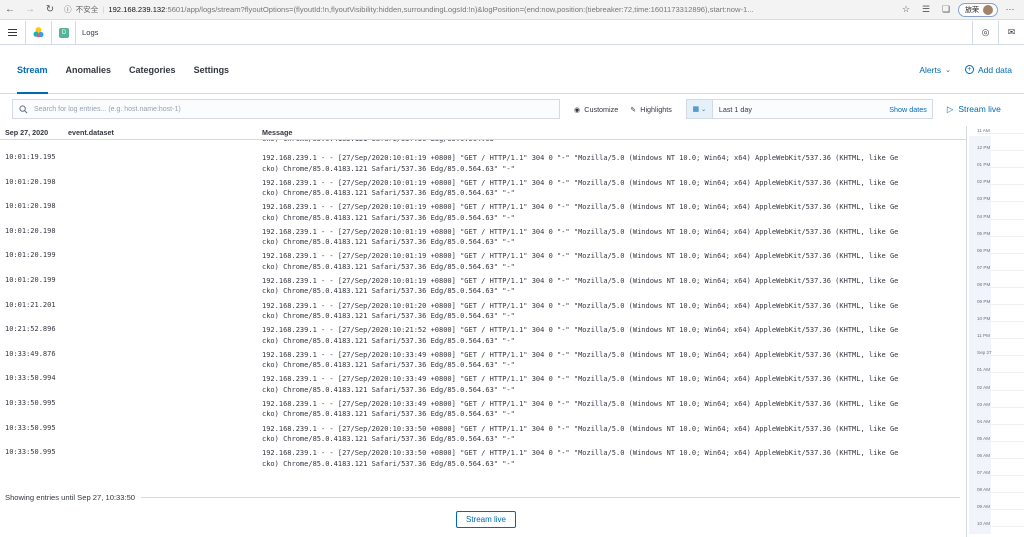 This screenshot has height=537, width=1024. Describe the element at coordinates (906, 10) in the screenshot. I see `favorite-star-icon: ☆` at that location.